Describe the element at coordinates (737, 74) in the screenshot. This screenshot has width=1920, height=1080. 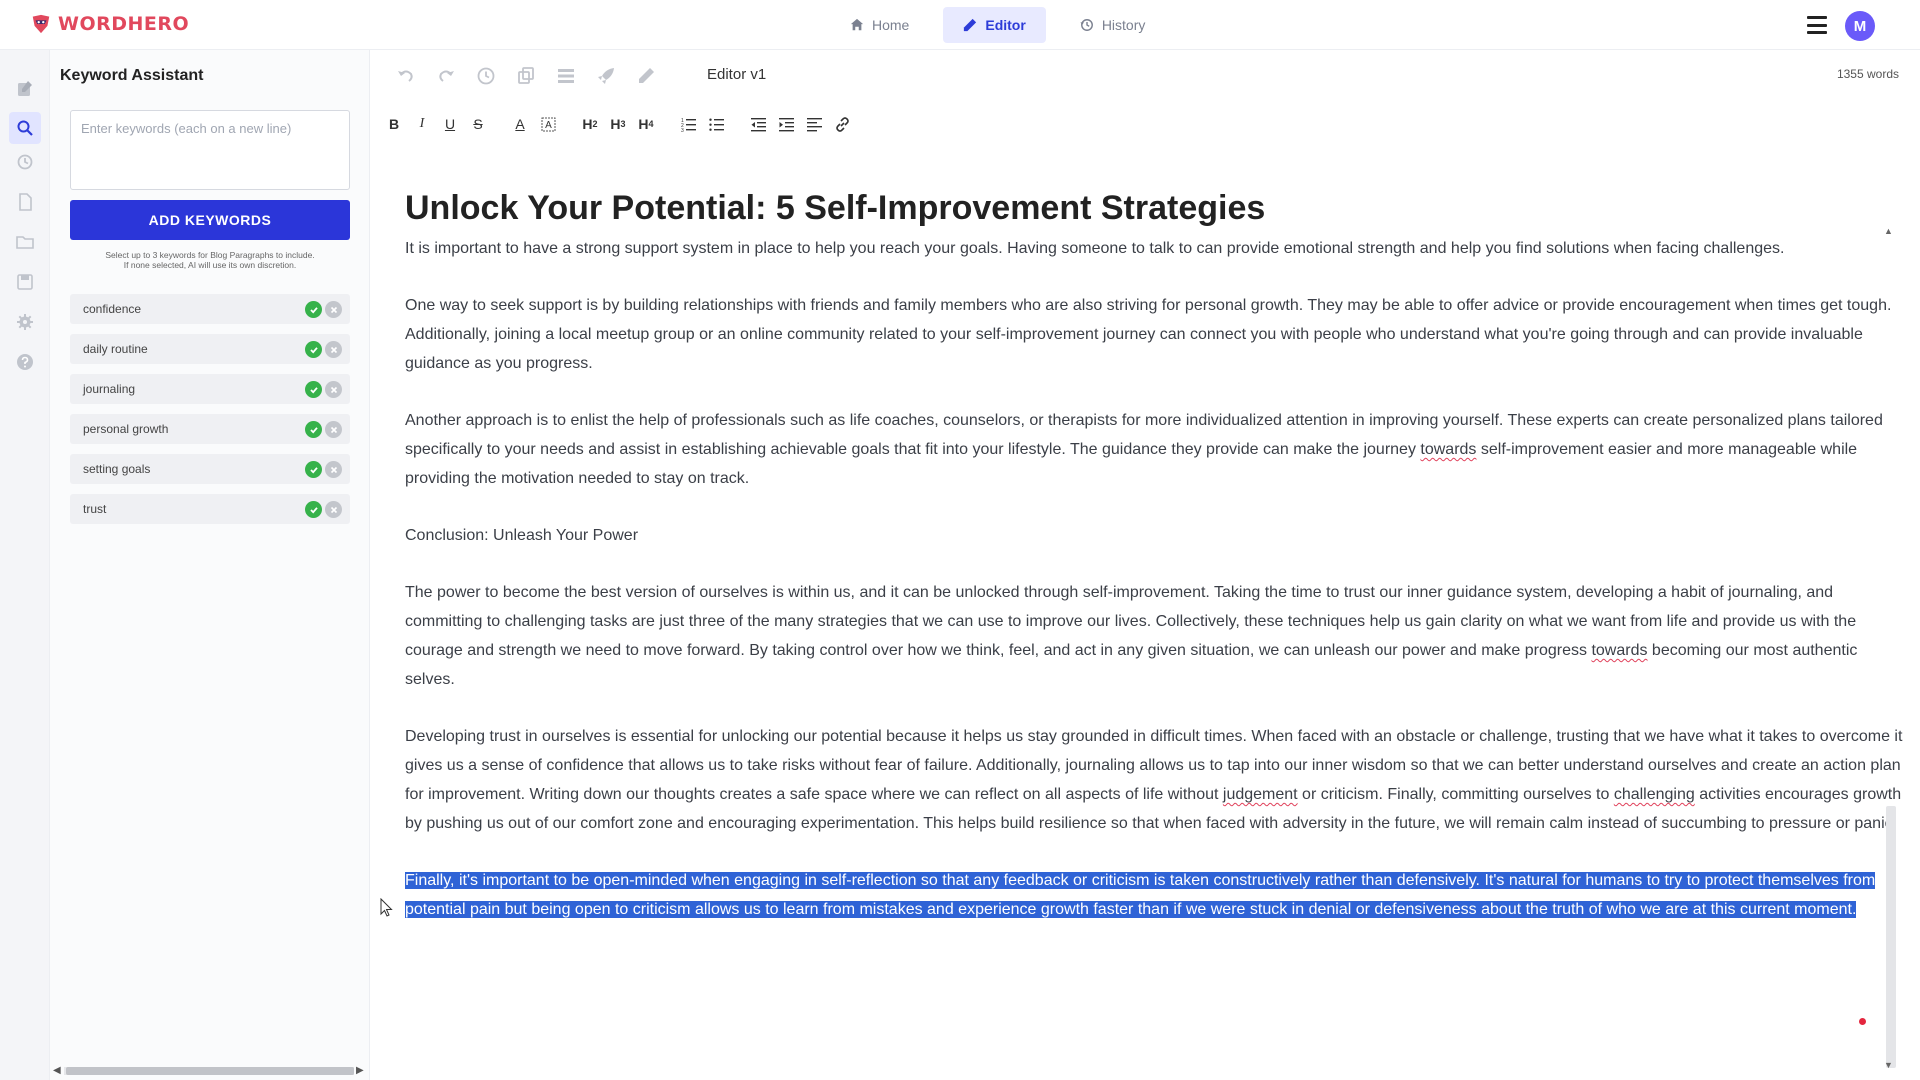
I see `editor-version: Editor v1` at that location.